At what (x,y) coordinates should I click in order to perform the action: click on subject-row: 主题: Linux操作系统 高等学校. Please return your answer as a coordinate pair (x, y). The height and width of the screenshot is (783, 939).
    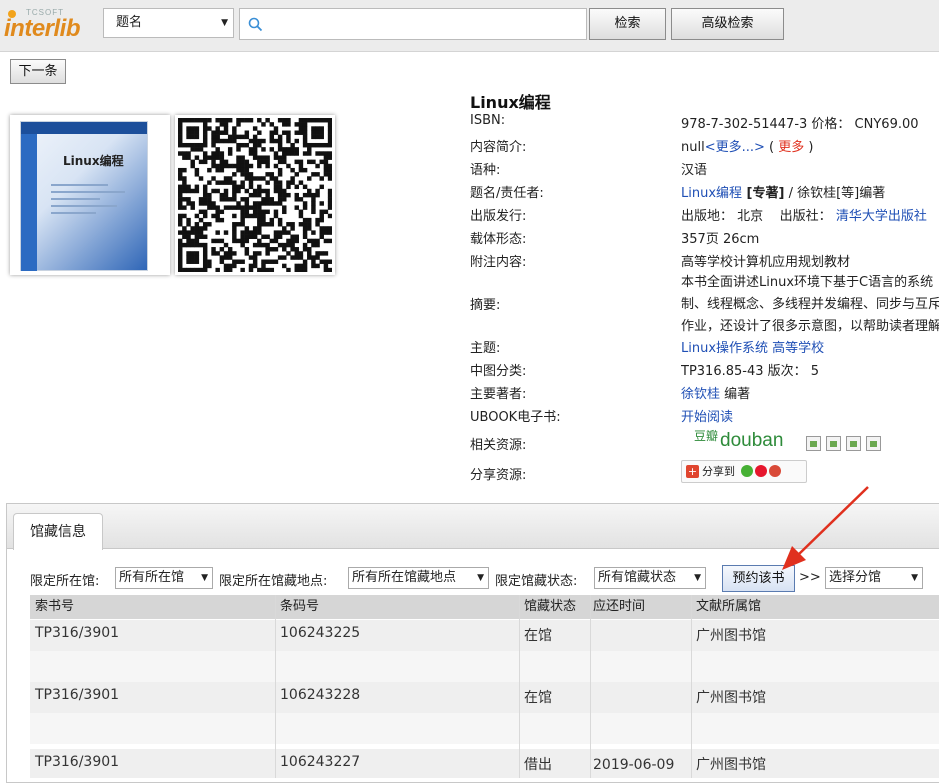
    Looking at the image, I should click on (647, 348).